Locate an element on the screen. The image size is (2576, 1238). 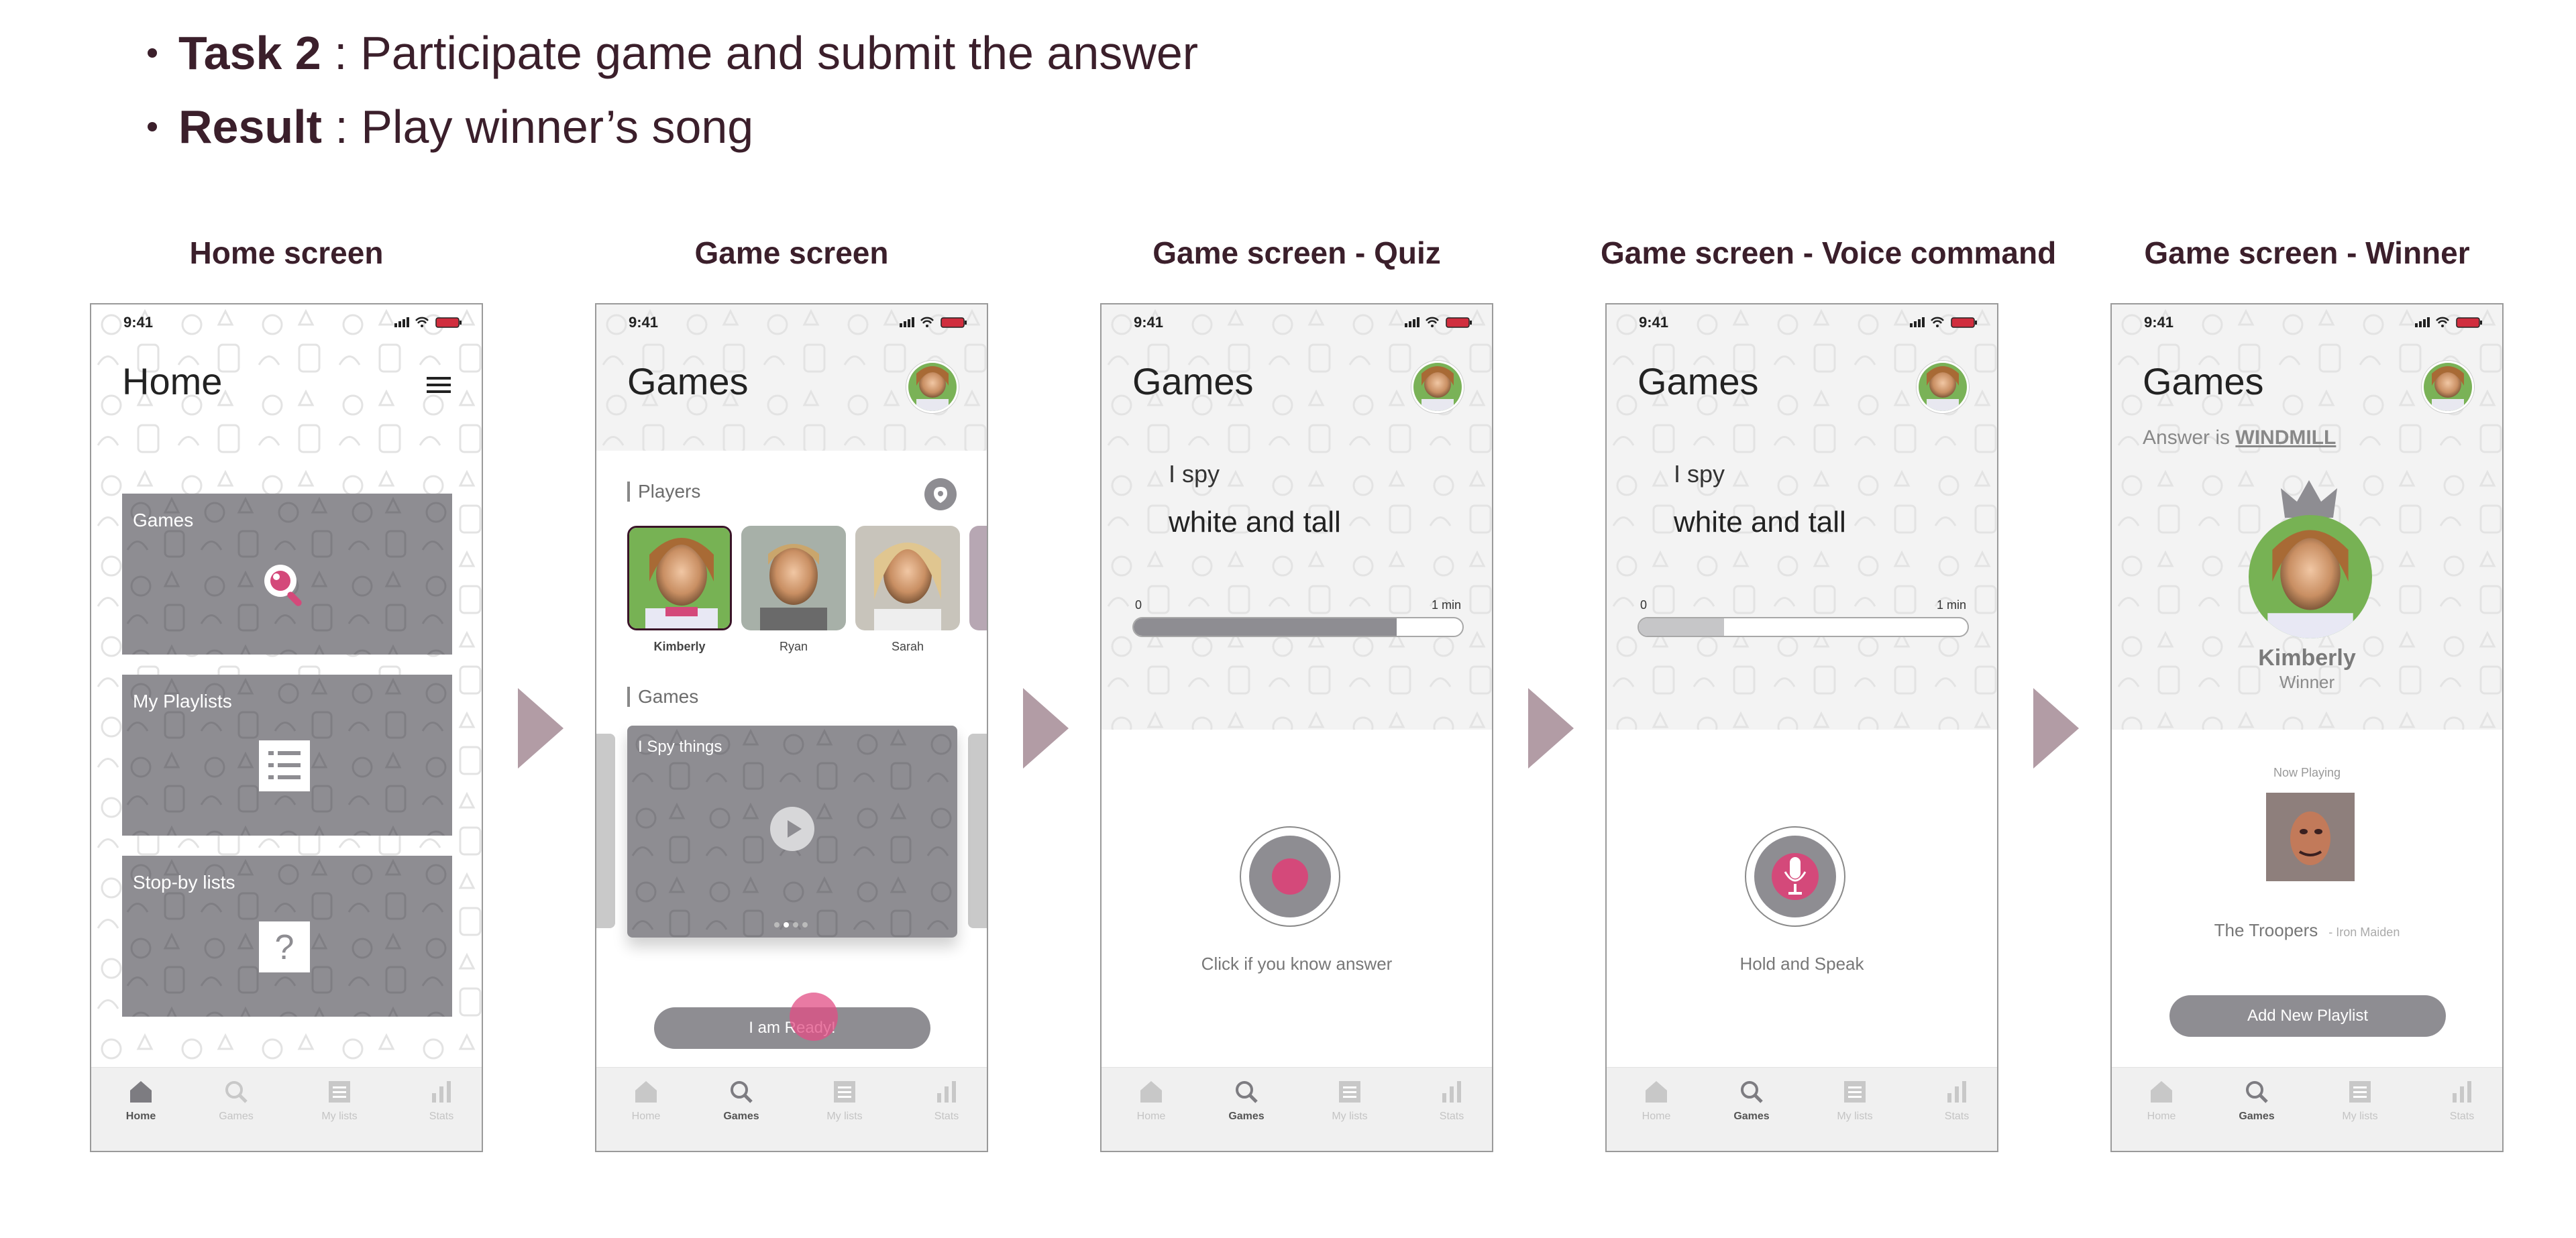
quiz-clue: white and tall is located at coordinates (1760, 522).